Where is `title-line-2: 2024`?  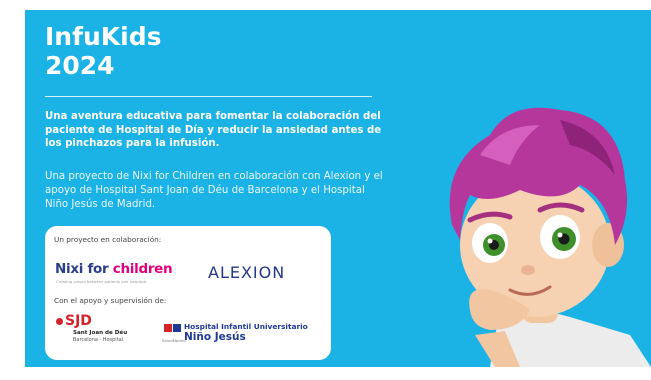 title-line-2: 2024 is located at coordinates (80, 65).